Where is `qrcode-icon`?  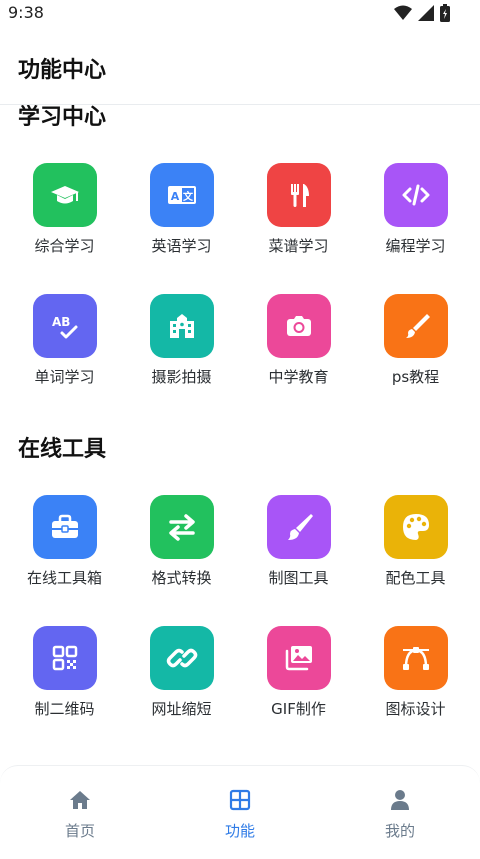
qrcode-icon is located at coordinates (64, 658).